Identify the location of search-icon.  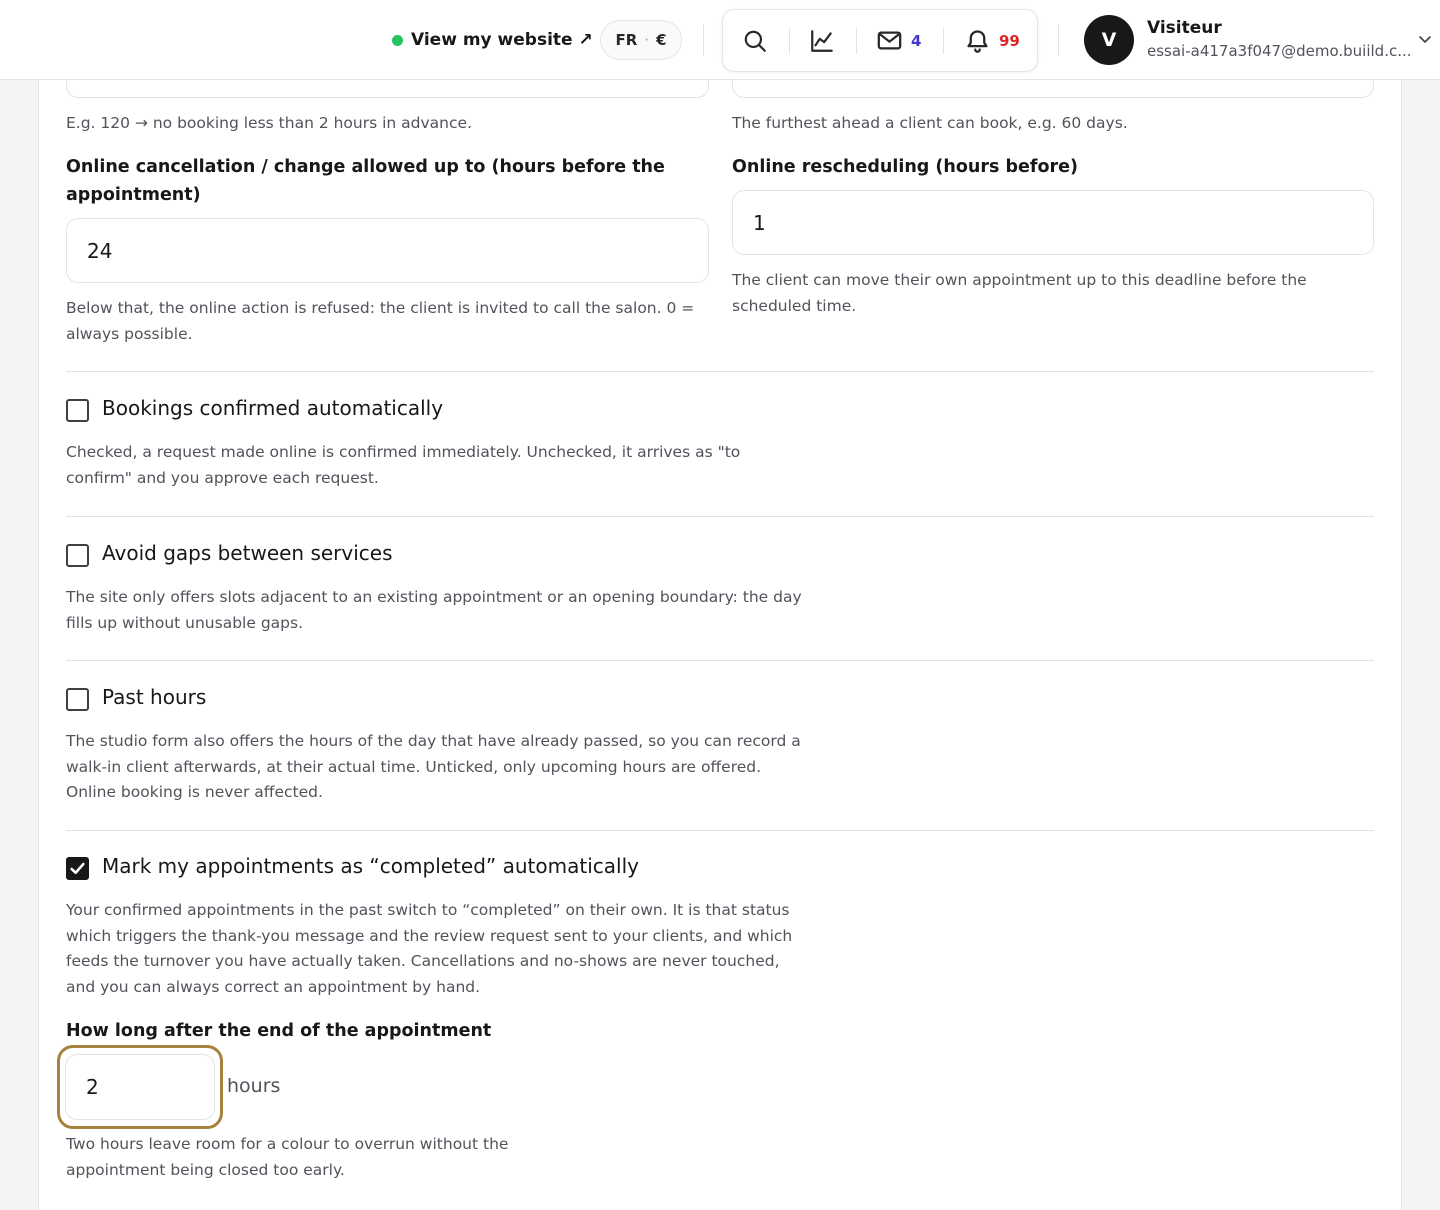
(755, 41).